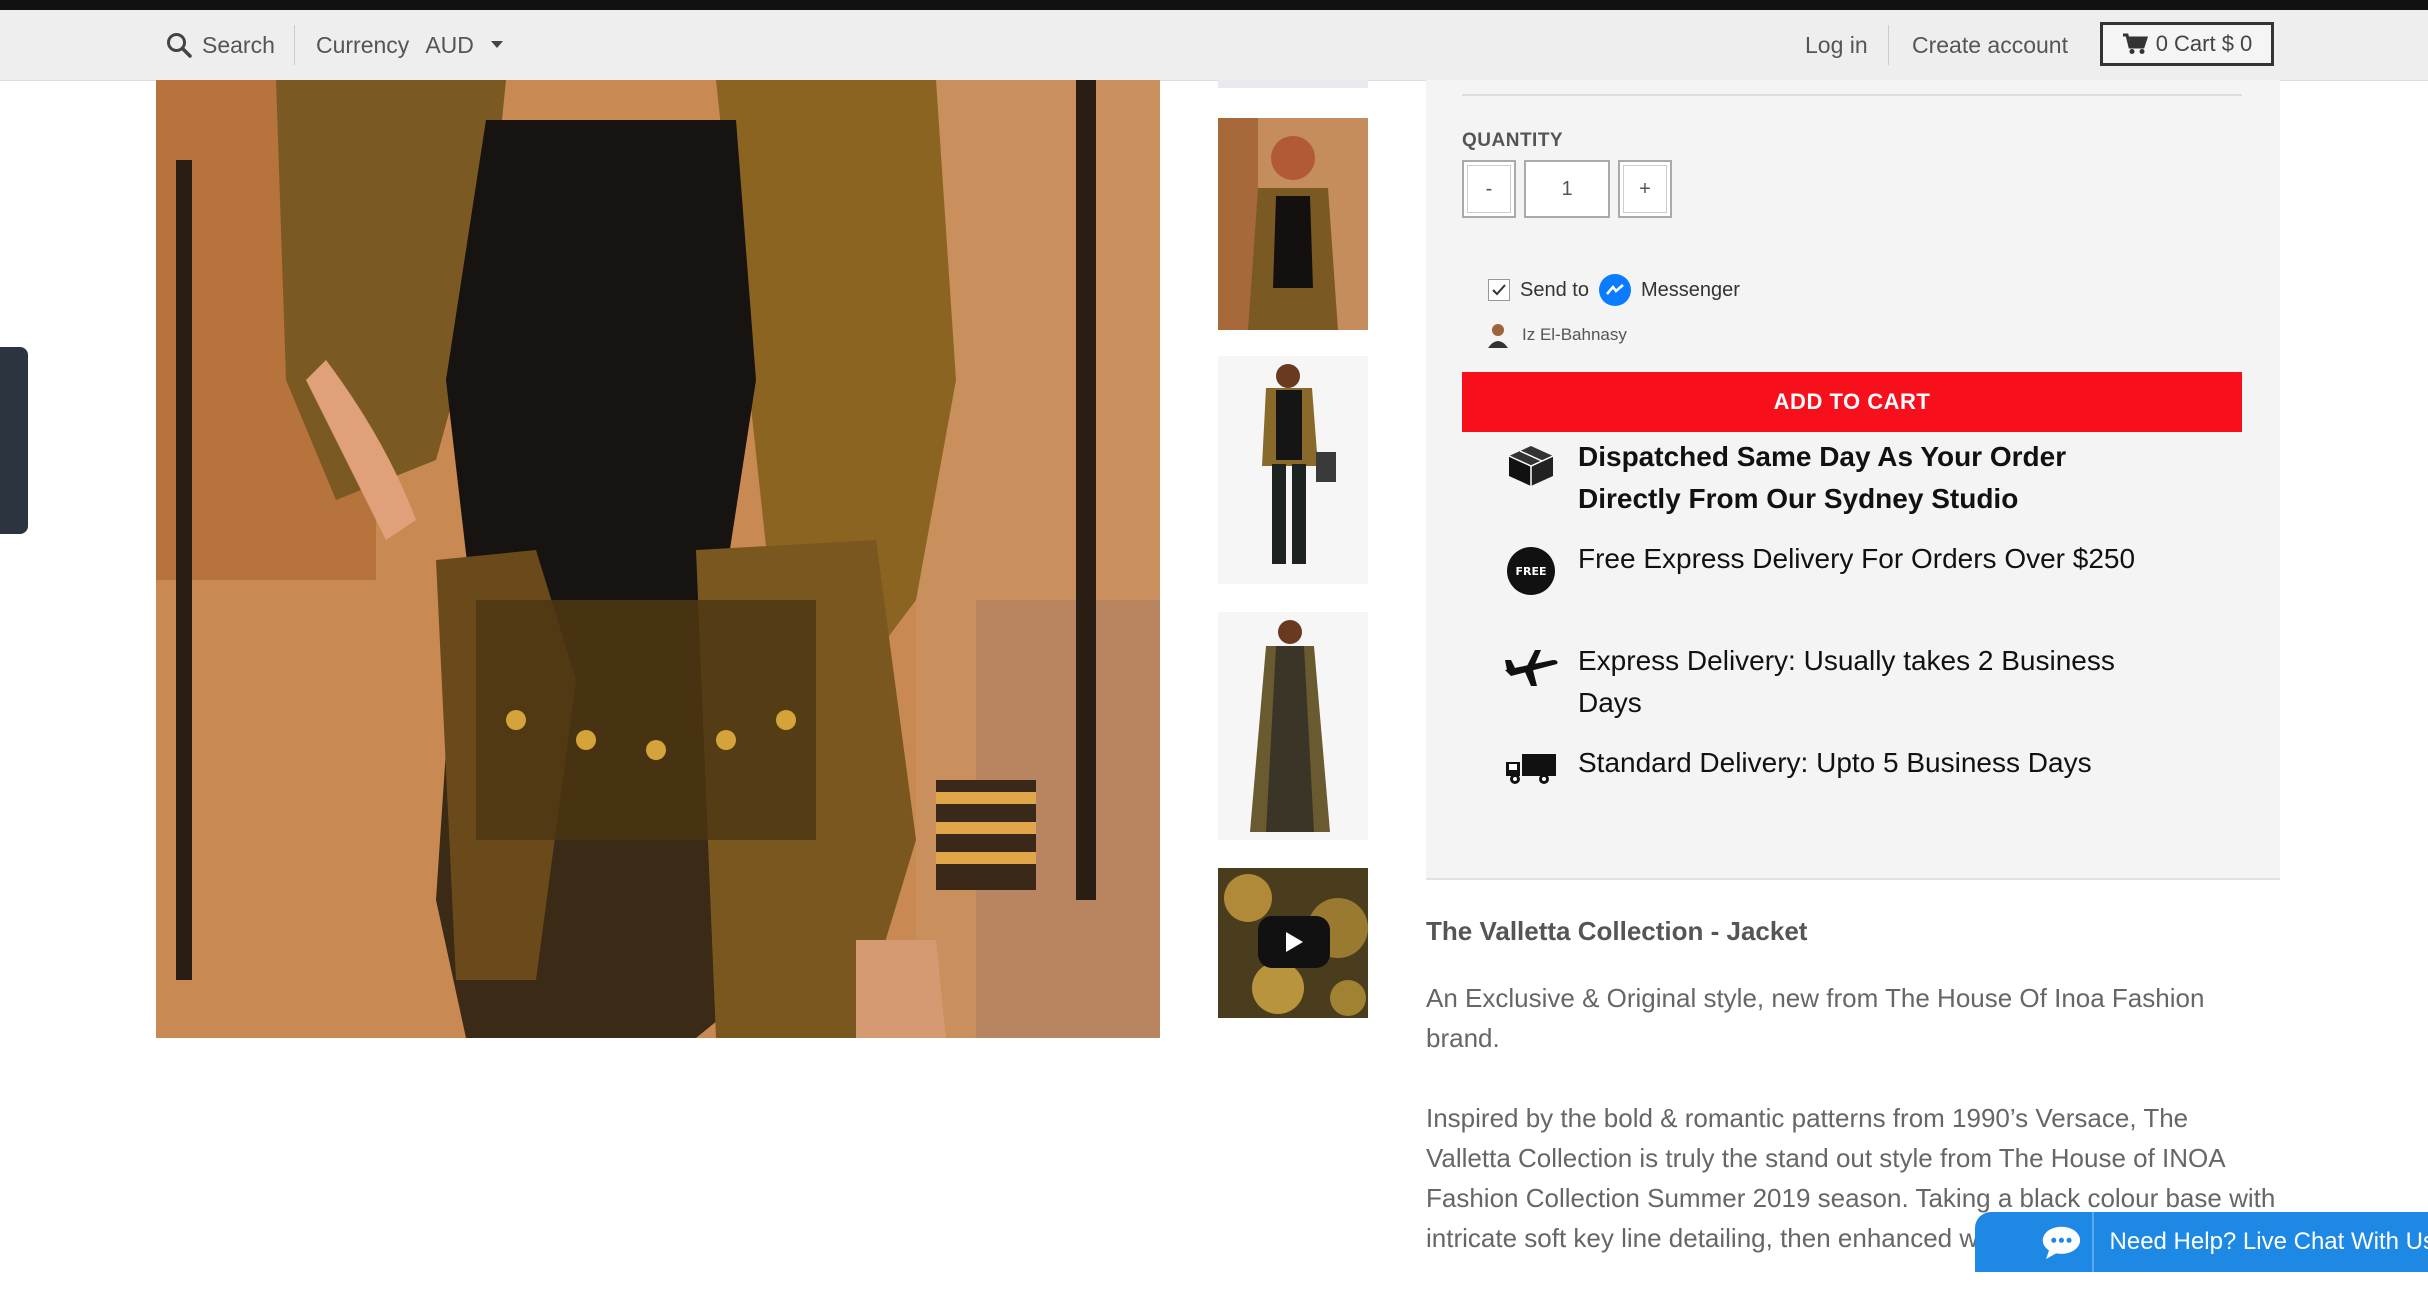 The image size is (2428, 1298). What do you see at coordinates (1531, 769) in the screenshot?
I see `truck-icon` at bounding box center [1531, 769].